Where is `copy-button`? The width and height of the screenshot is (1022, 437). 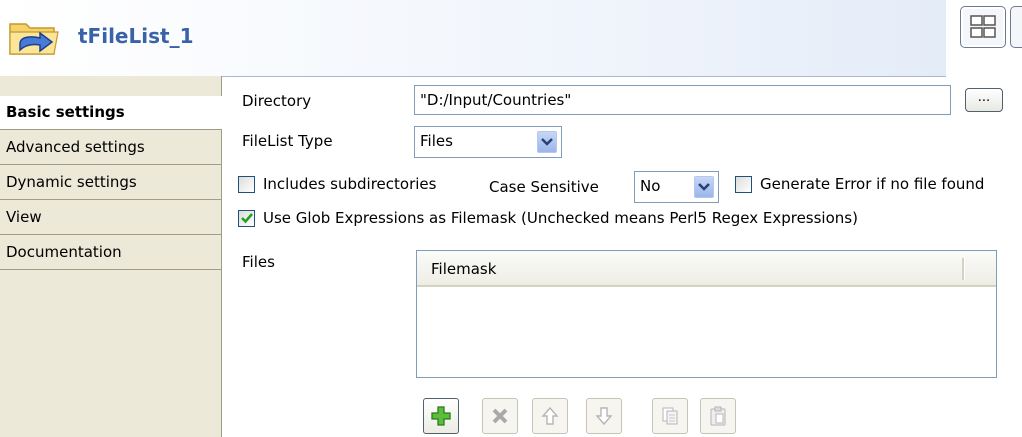
copy-button is located at coordinates (670, 416).